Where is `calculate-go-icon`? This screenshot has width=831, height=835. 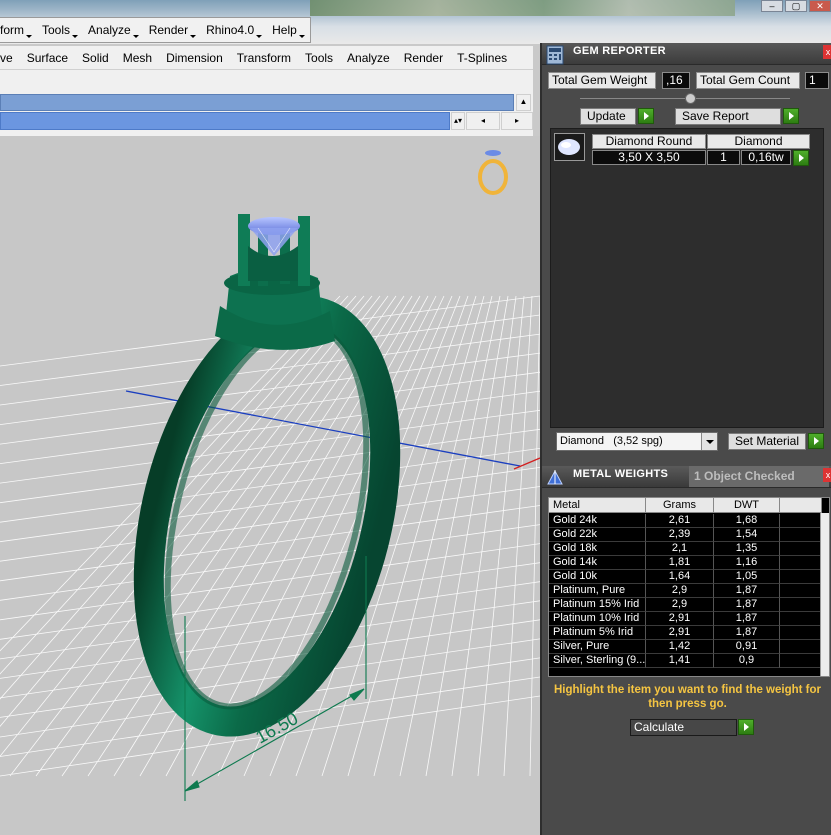 calculate-go-icon is located at coordinates (746, 727).